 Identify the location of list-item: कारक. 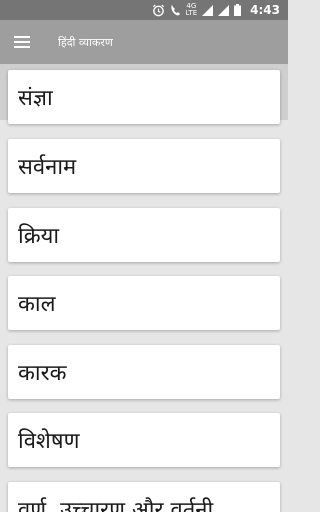
(144, 372).